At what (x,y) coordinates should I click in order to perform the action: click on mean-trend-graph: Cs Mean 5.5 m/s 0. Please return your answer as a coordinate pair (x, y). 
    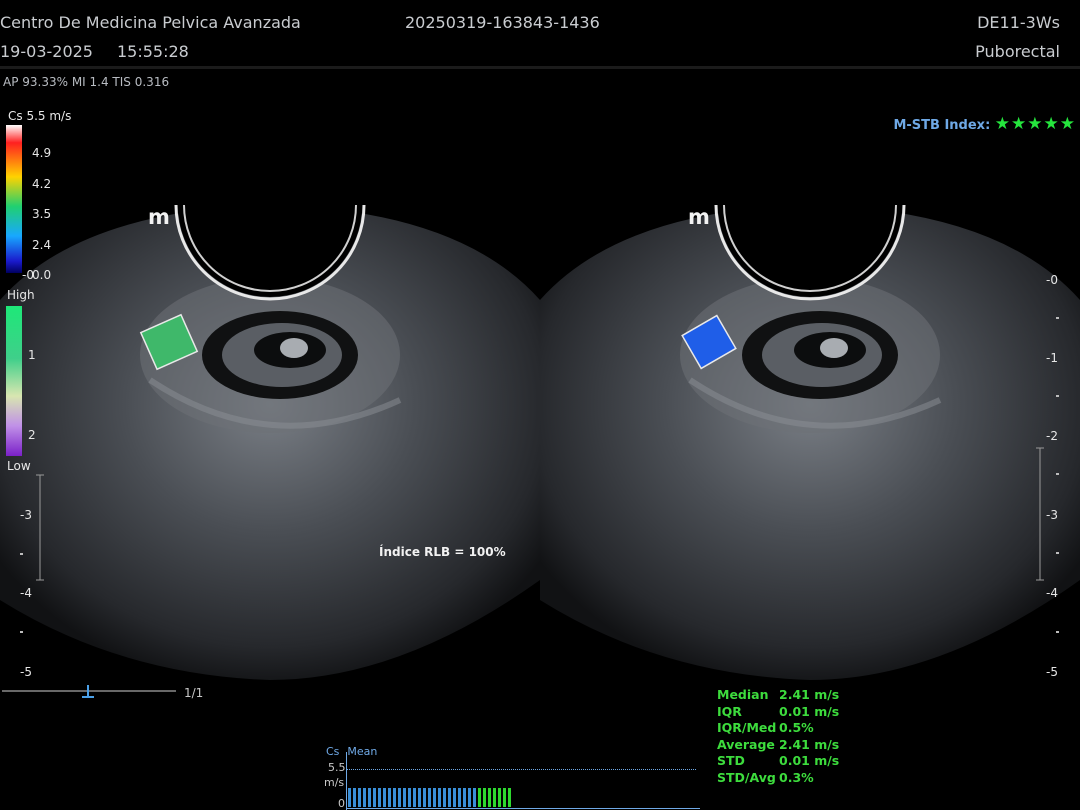
    Looking at the image, I should click on (515, 777).